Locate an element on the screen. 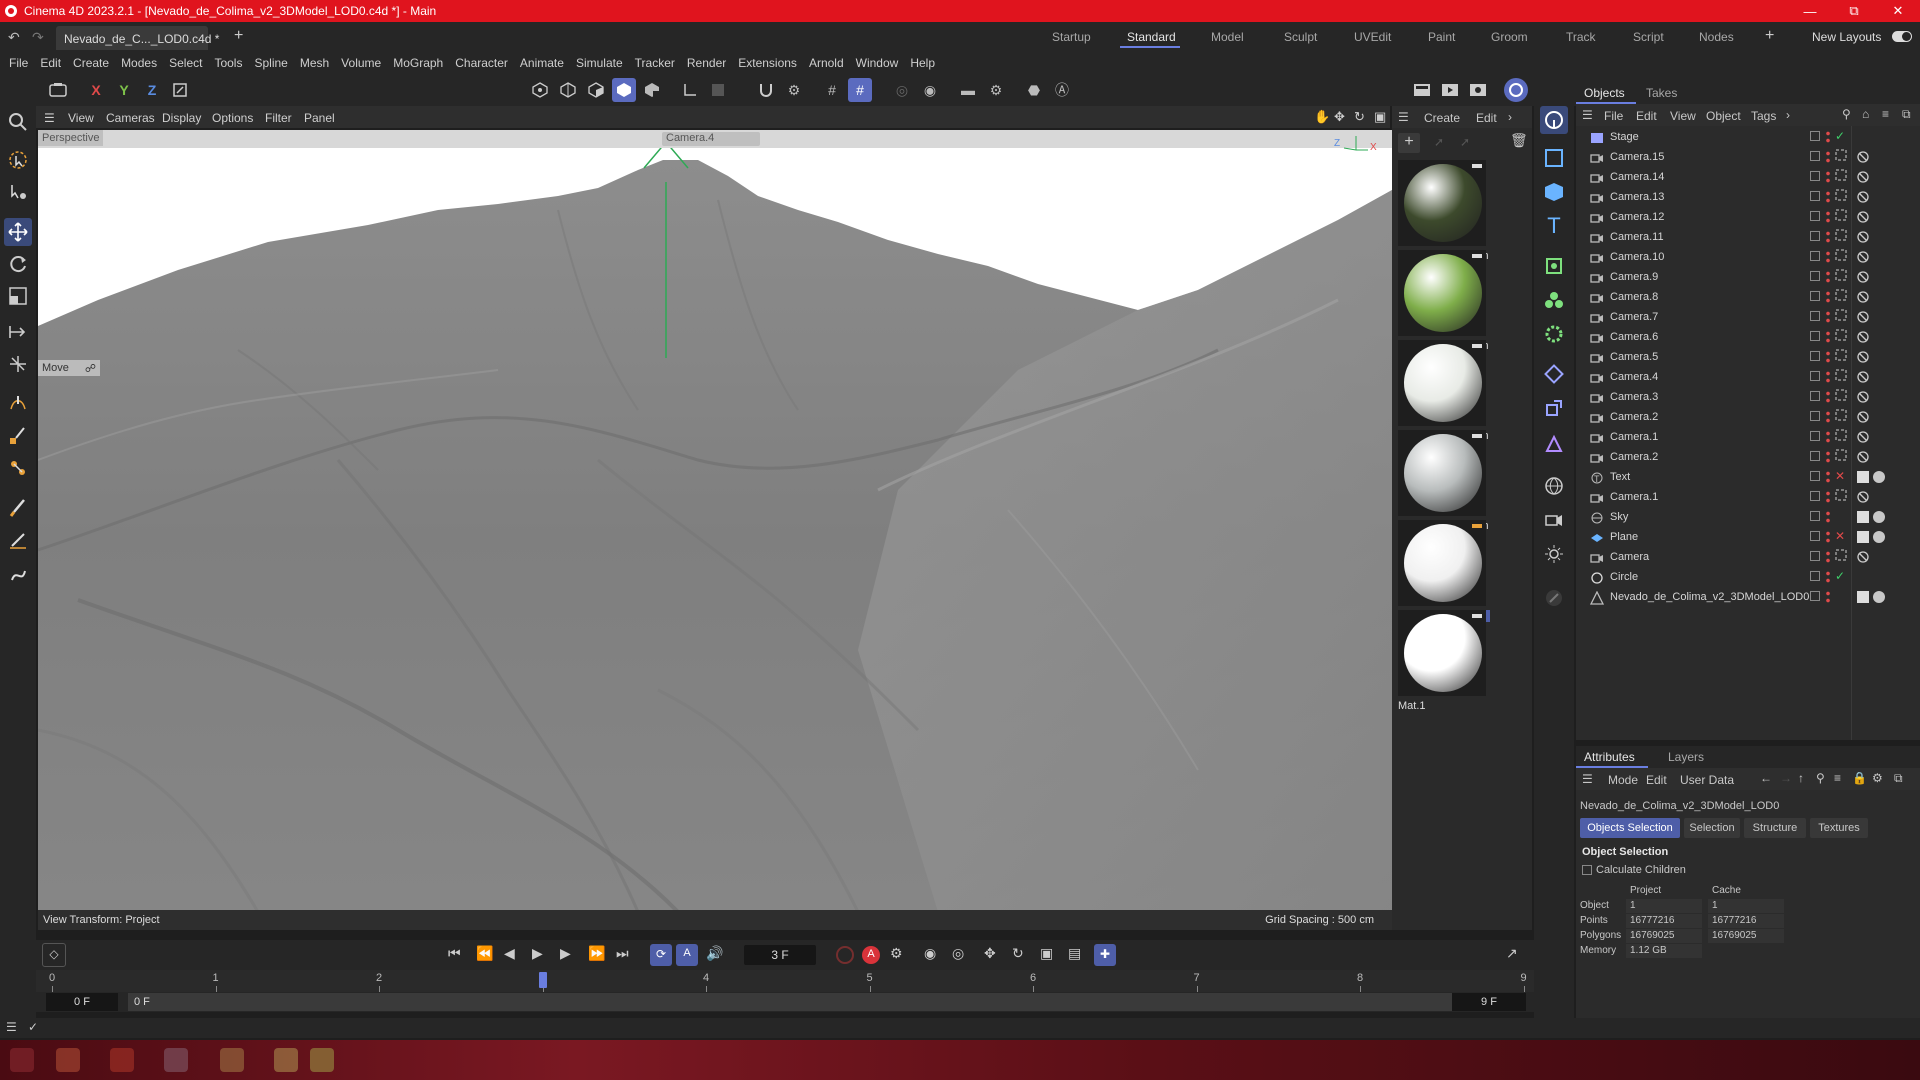 This screenshot has height=1080, width=1920. active-camera-label: Camera.4 is located at coordinates (711, 139).